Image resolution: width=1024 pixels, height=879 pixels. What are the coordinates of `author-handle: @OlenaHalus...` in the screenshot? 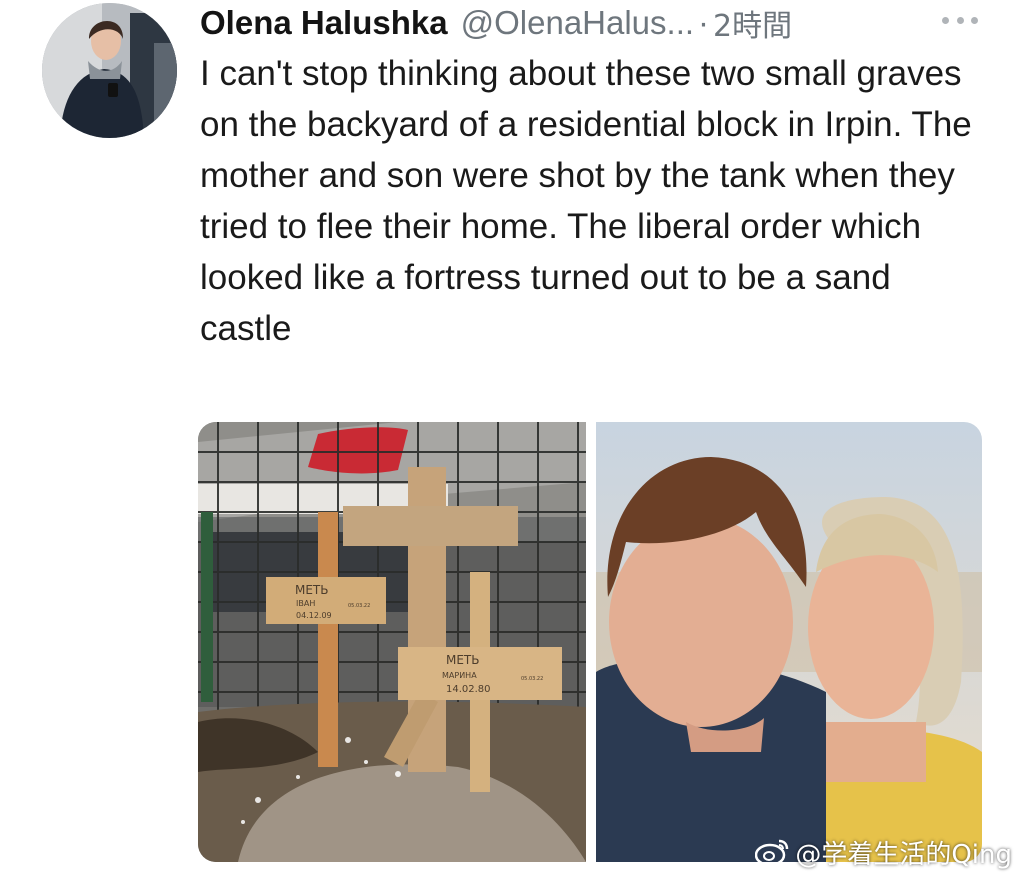 It's located at (577, 23).